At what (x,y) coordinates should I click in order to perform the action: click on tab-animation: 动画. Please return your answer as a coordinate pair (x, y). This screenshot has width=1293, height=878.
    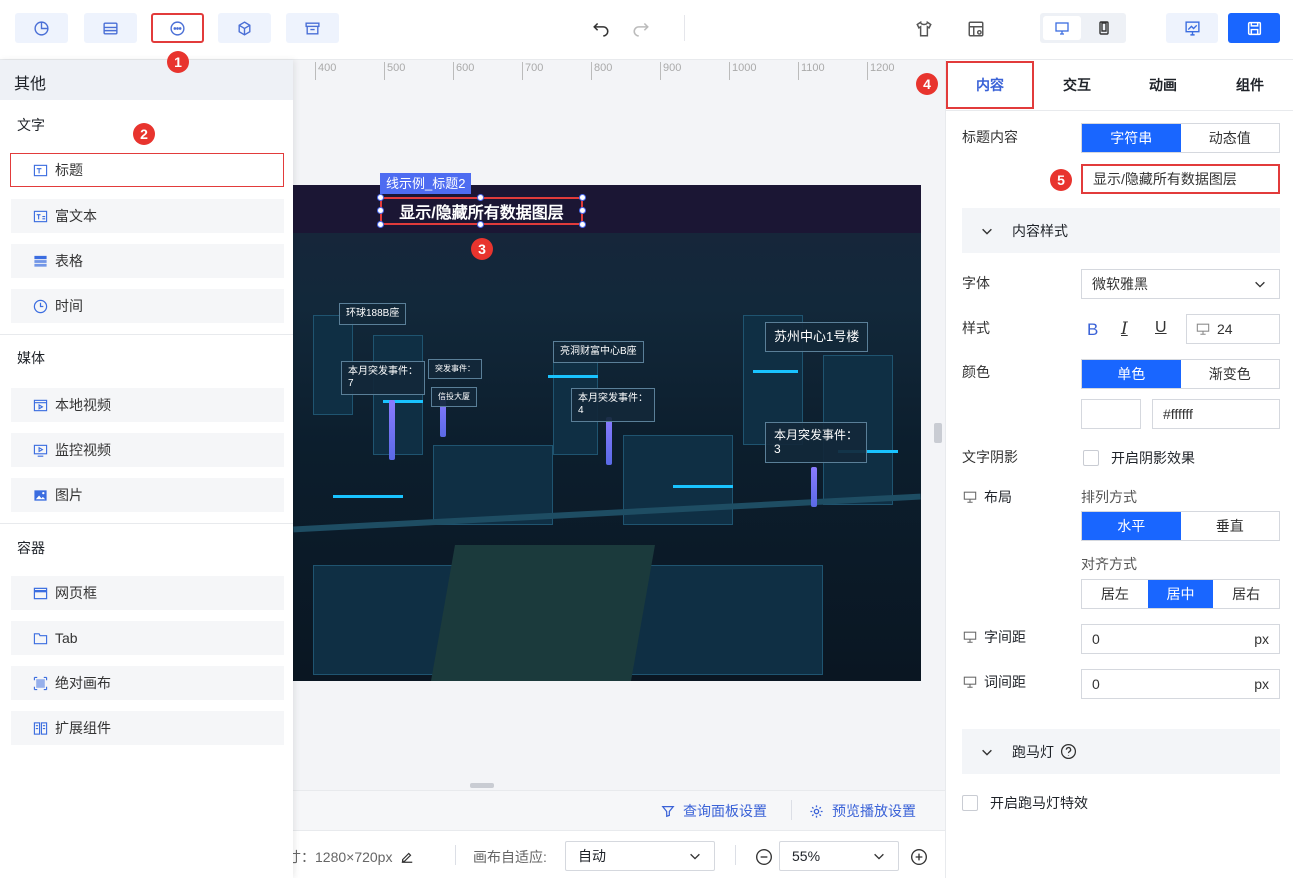
    Looking at the image, I should click on (1163, 85).